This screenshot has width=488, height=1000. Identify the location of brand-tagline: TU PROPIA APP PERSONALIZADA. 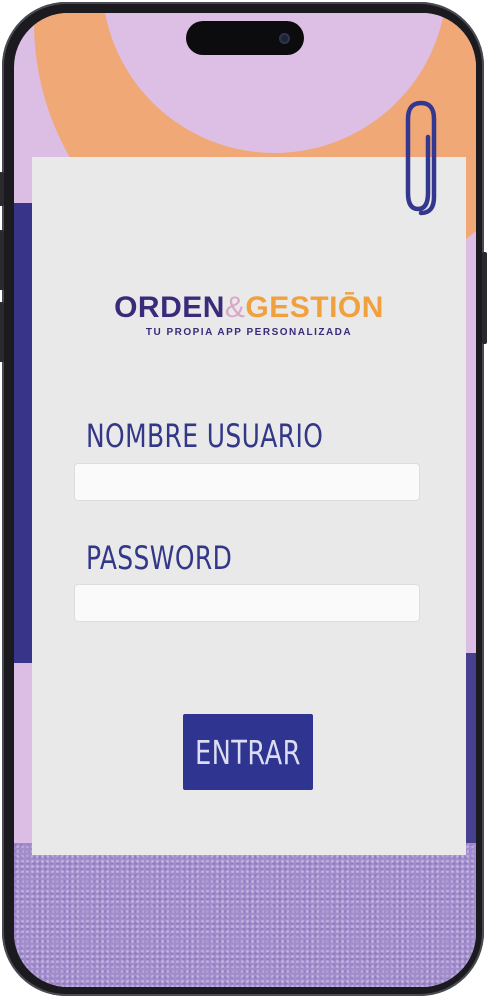
(249, 332).